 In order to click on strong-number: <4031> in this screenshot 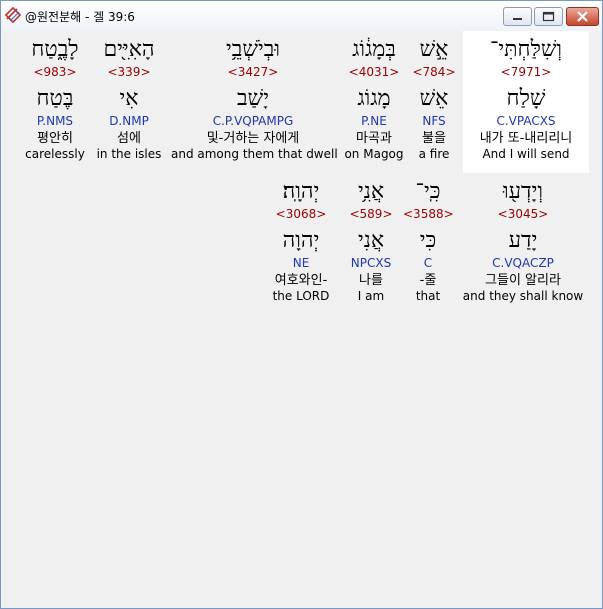, I will do `click(374, 72)`.